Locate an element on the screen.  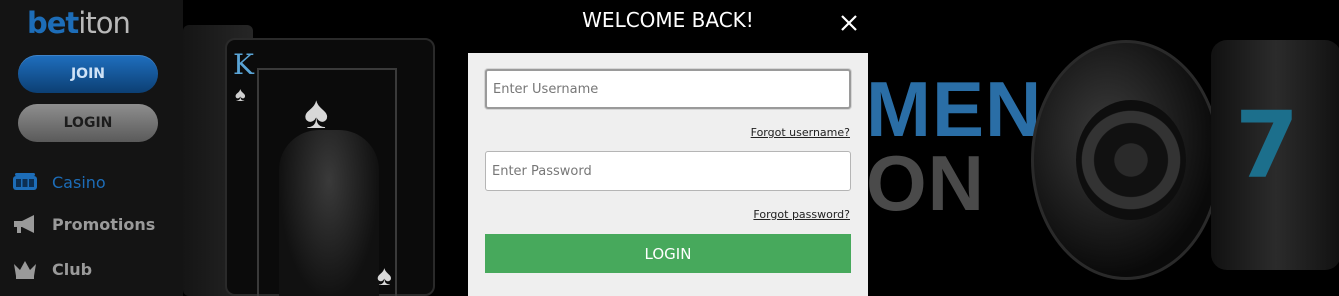
king-figure-image is located at coordinates (329, 213).